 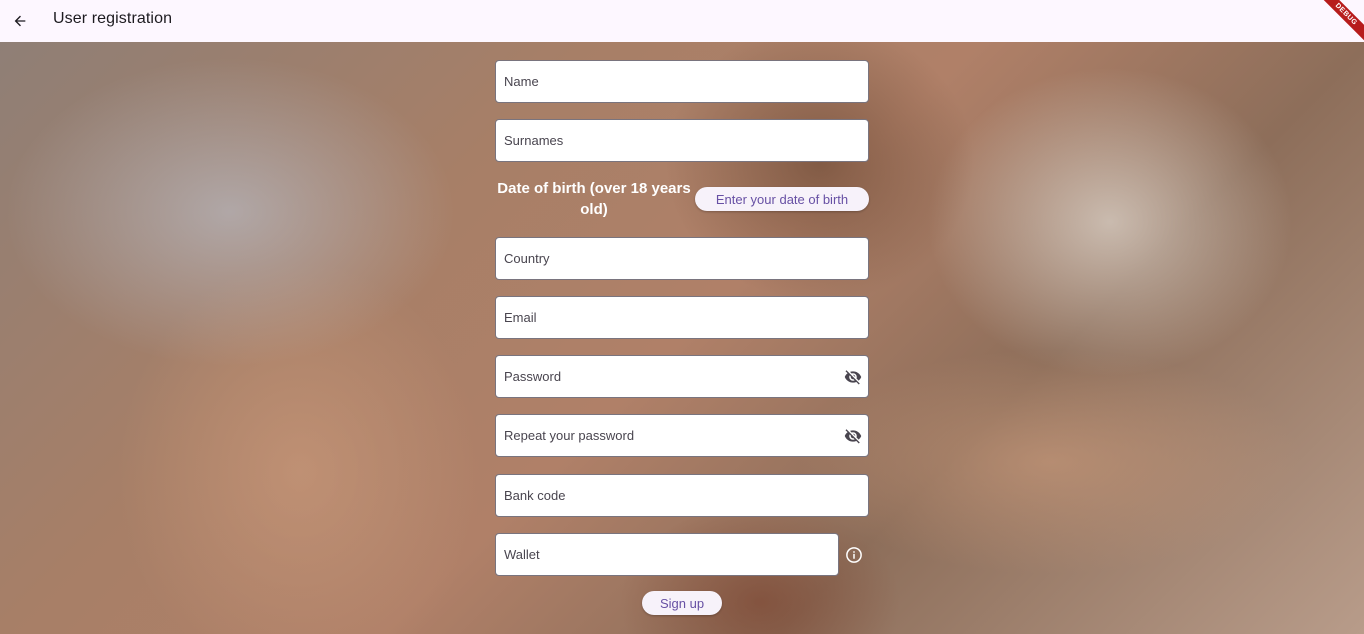 I want to click on repeat-password-field, so click(x=682, y=435).